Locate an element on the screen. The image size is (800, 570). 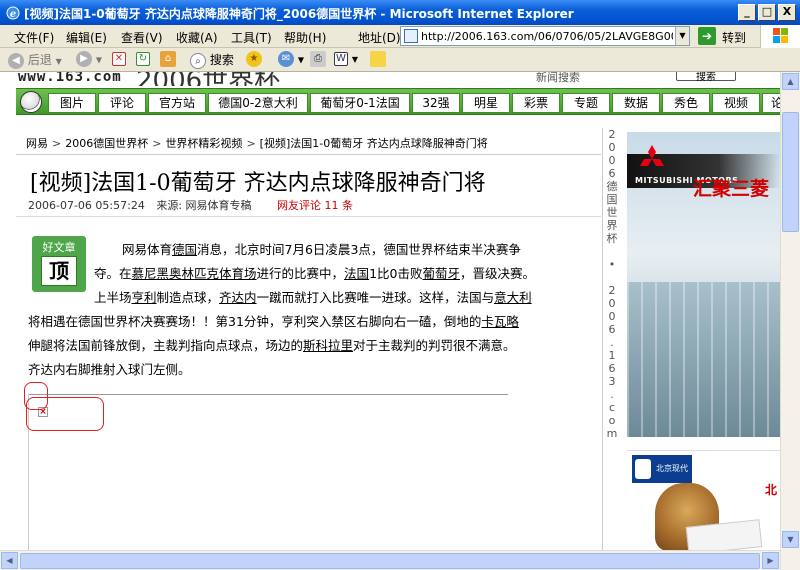
soccer-ball-icon is located at coordinates (31, 102).